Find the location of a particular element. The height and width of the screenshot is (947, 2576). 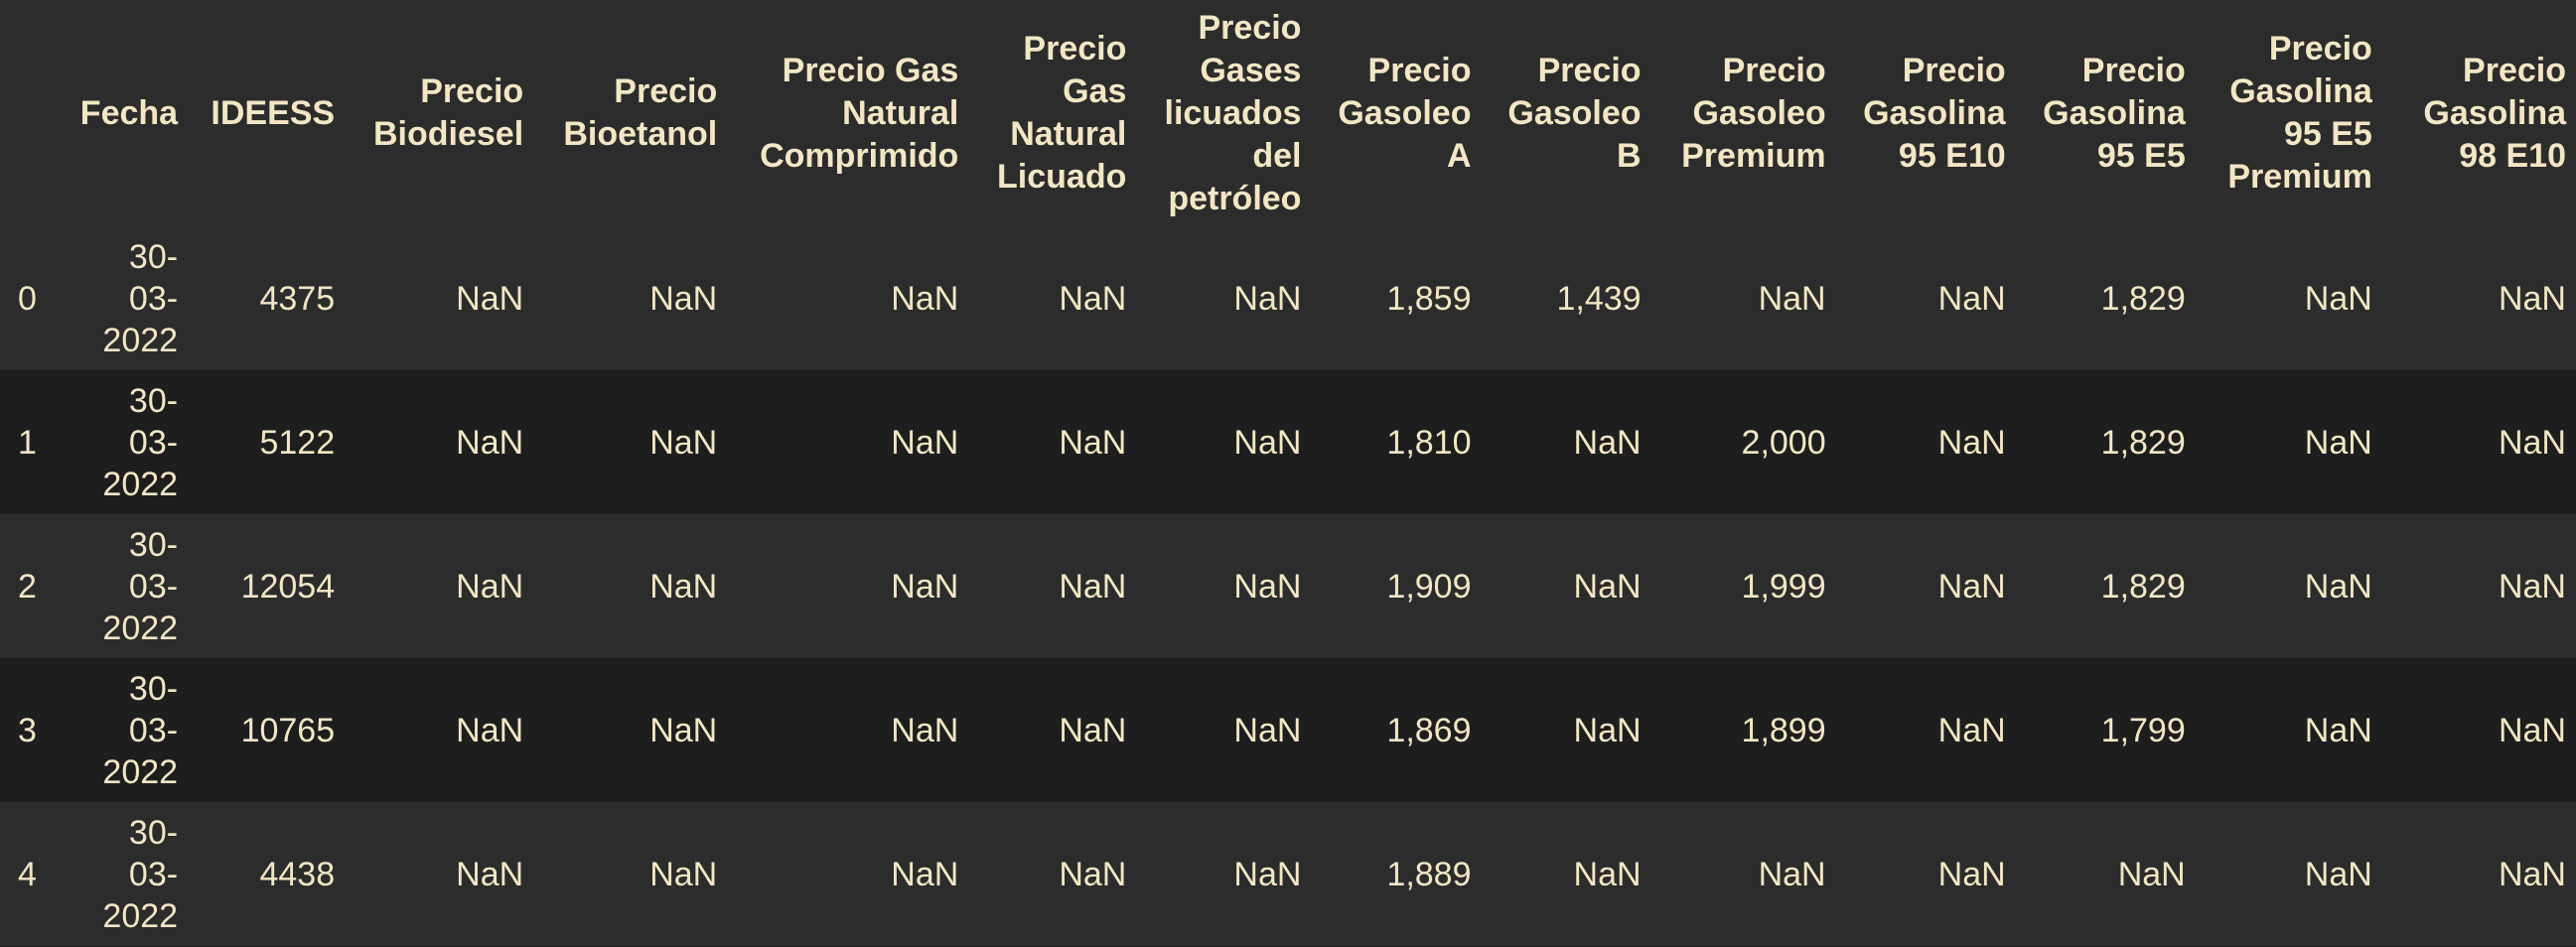

row-index: 2 is located at coordinates (28, 587).